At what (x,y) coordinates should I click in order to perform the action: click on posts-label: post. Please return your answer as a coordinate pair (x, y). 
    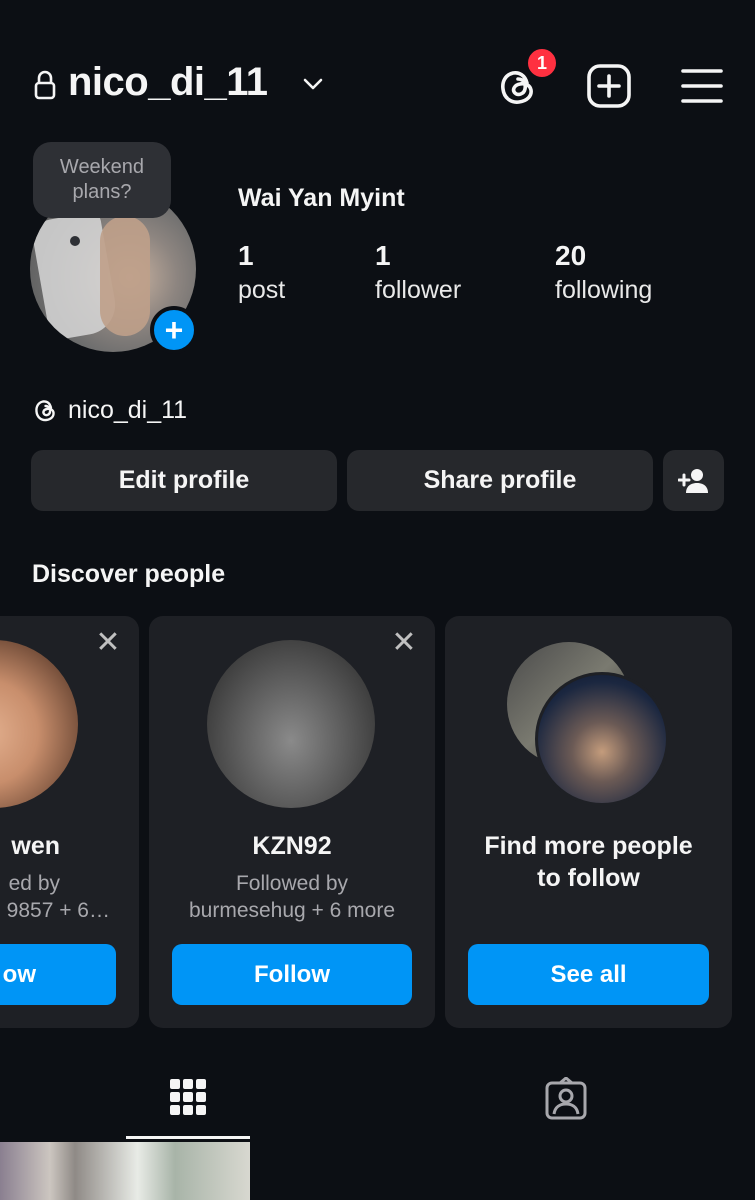
    Looking at the image, I should click on (261, 290).